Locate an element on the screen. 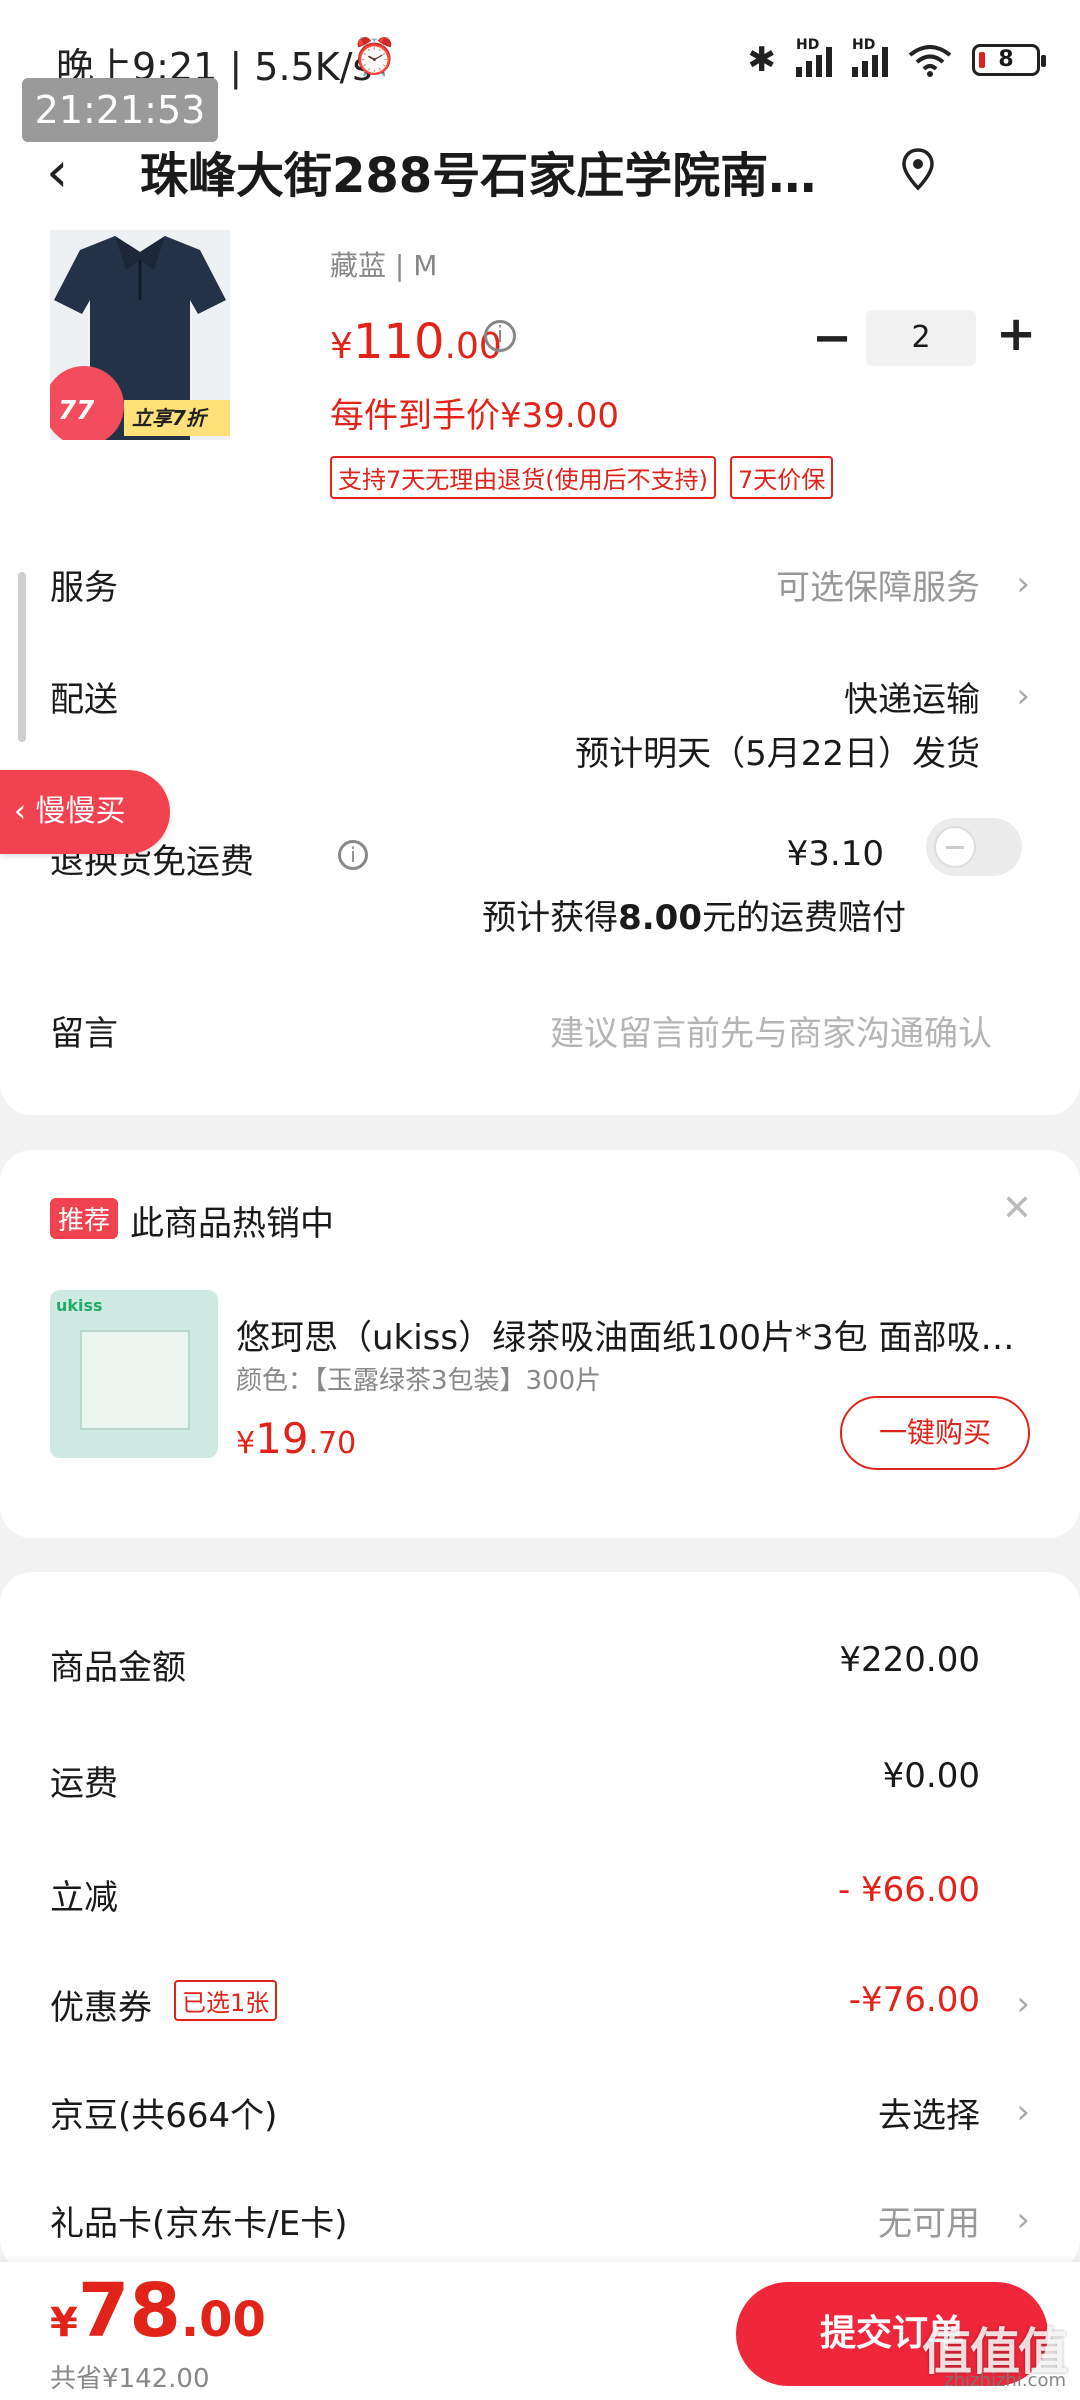 Image resolution: width=1080 pixels, height=2400 pixels. discount-value: - ¥66.00 is located at coordinates (908, 1890).